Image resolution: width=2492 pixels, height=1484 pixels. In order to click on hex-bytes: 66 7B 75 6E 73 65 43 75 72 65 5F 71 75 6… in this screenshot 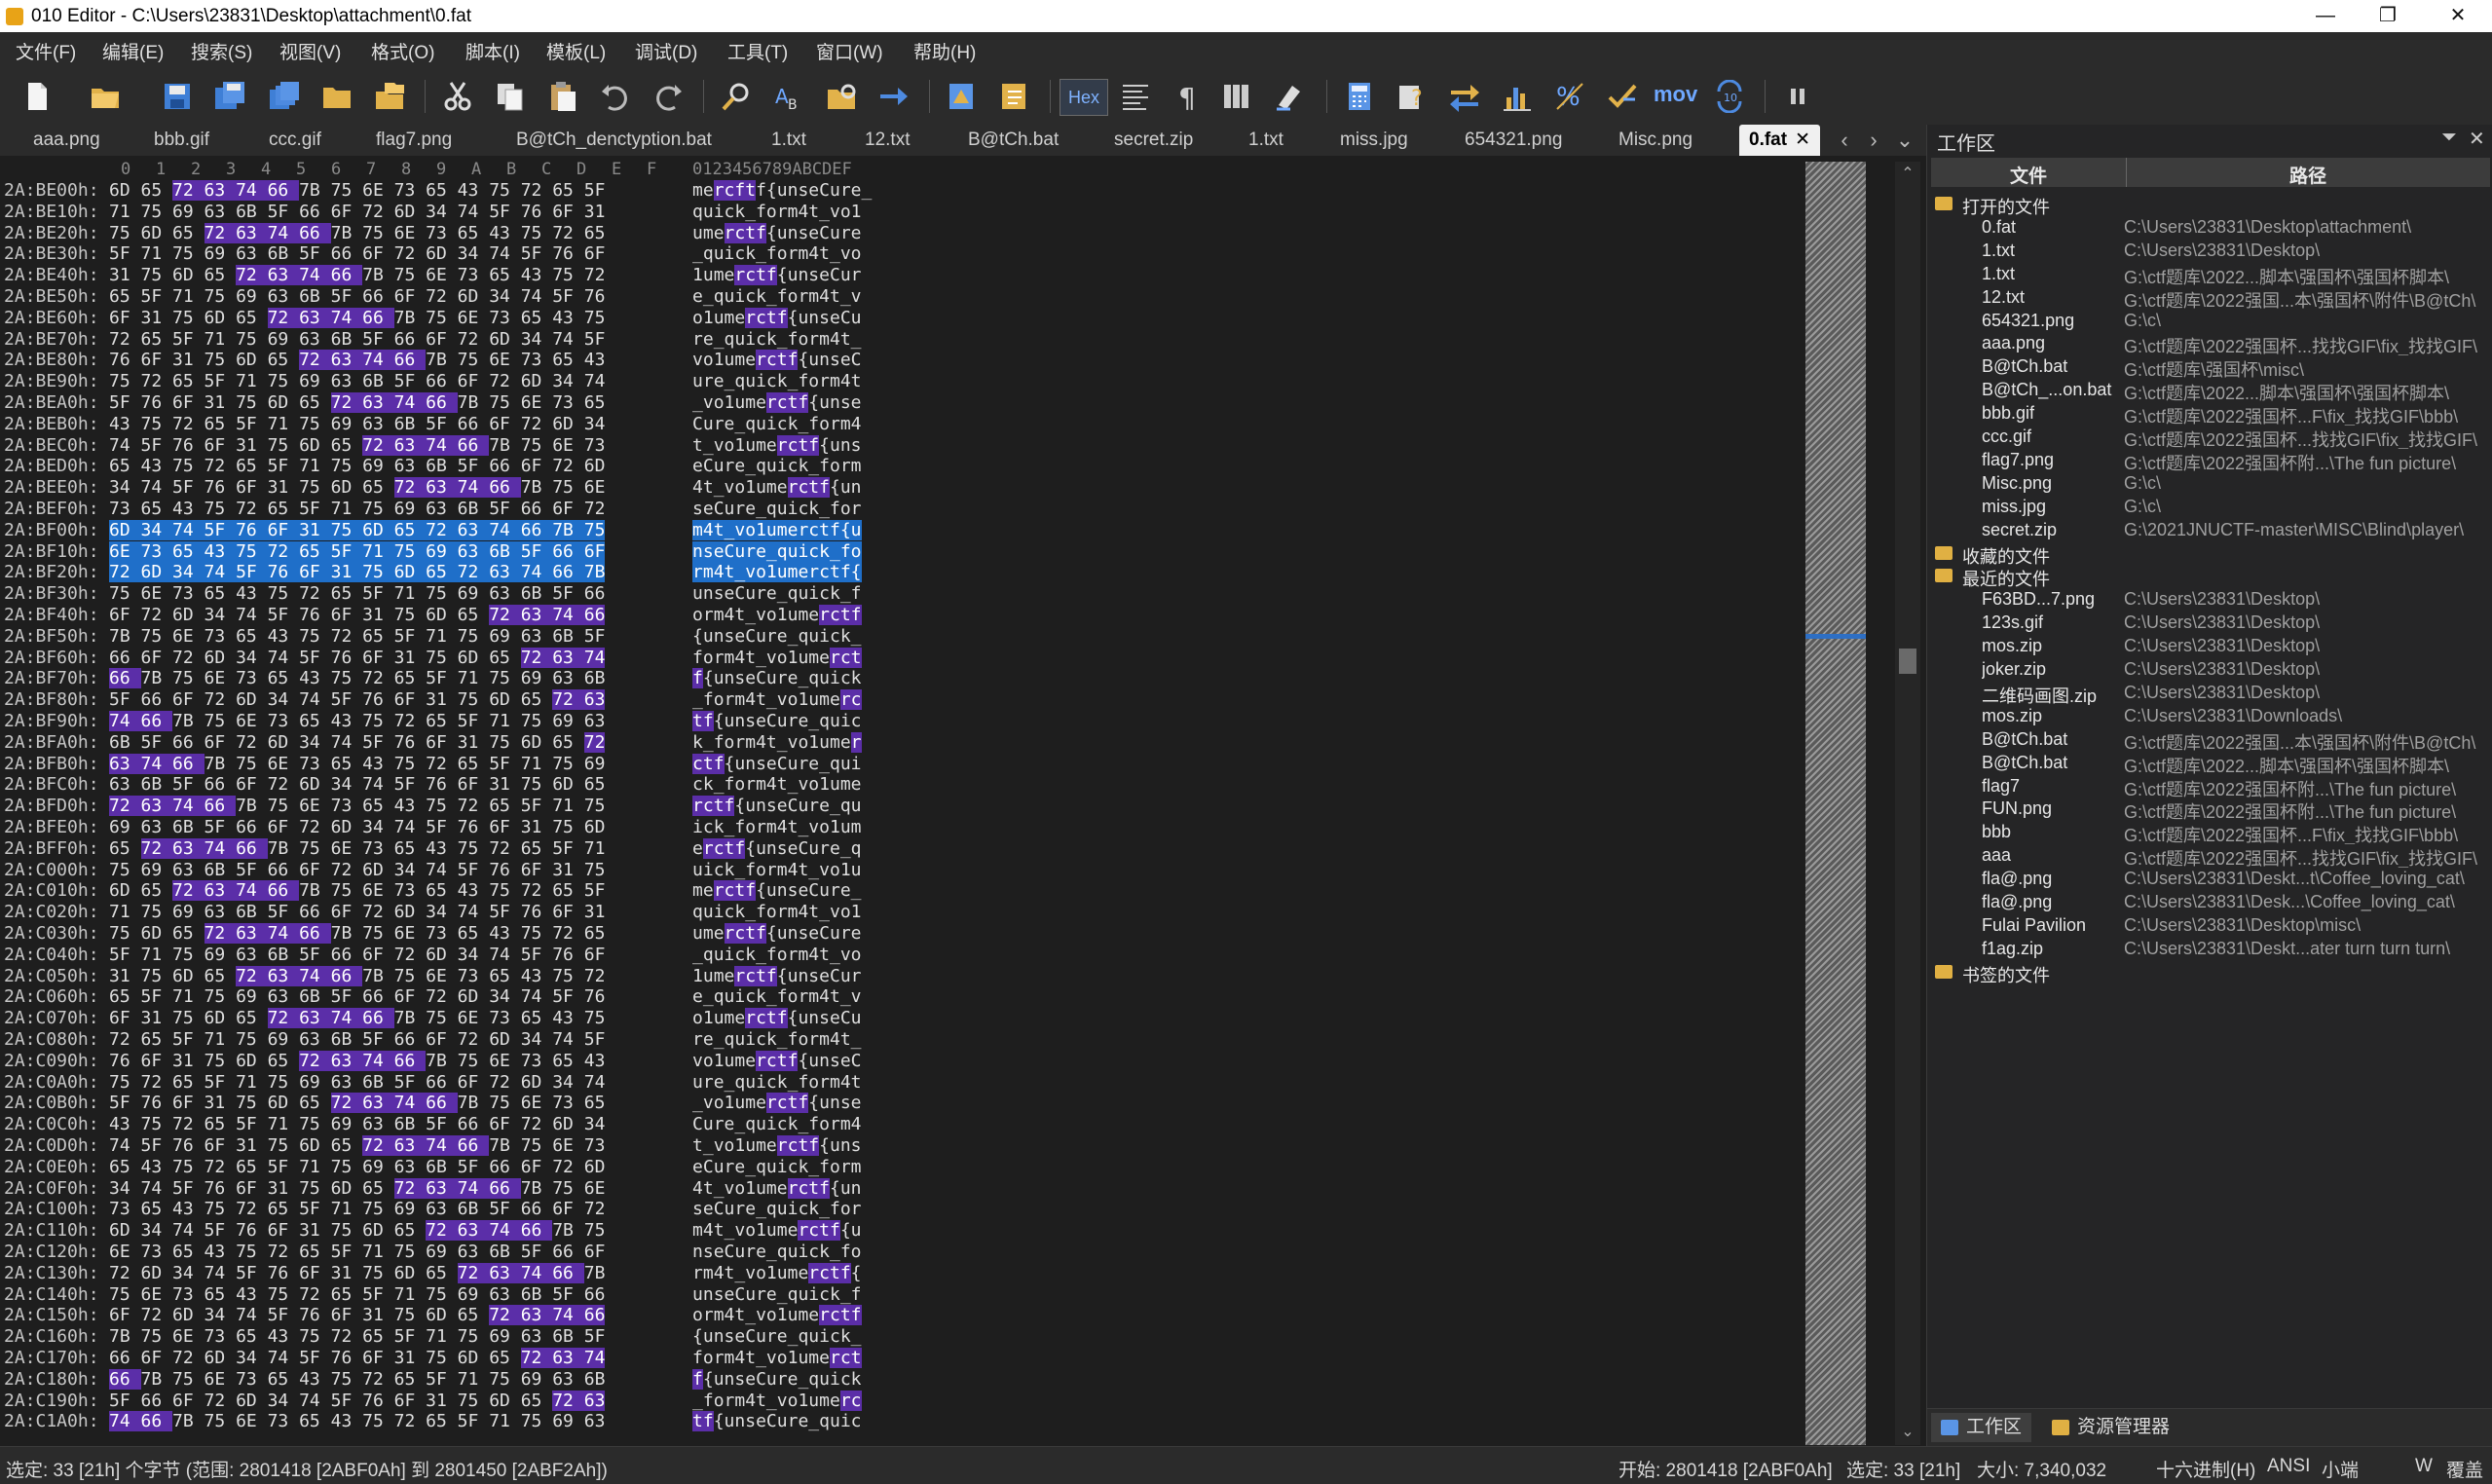, I will do `click(357, 678)`.